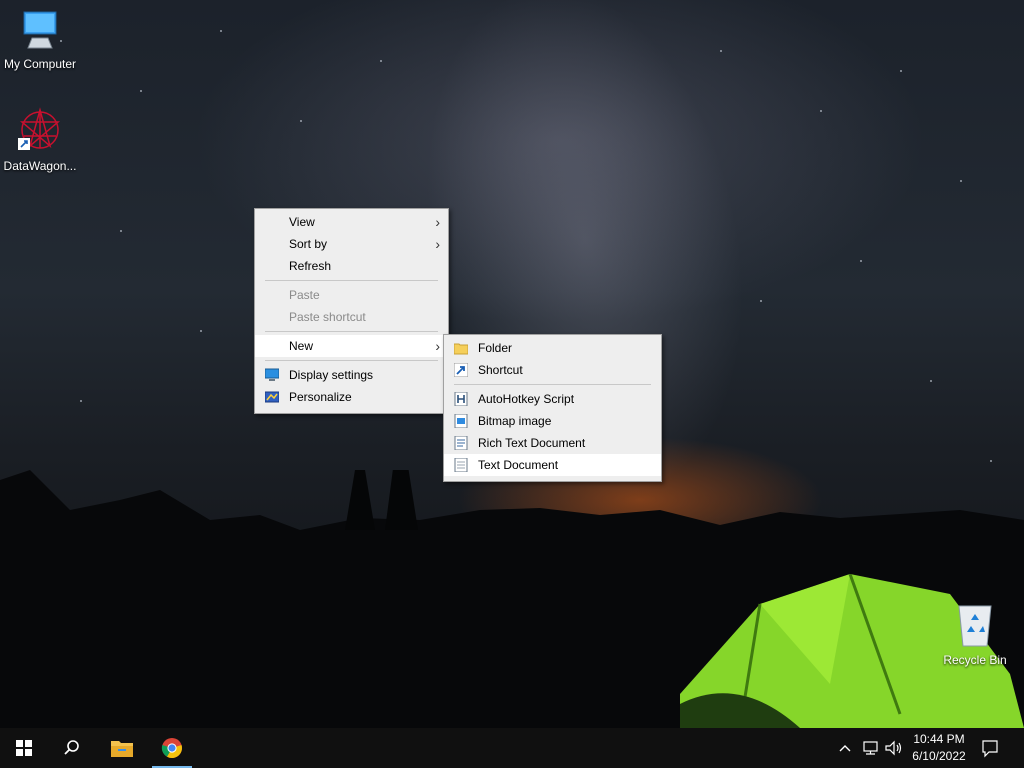 The height and width of the screenshot is (768, 1024). I want to click on chevron-up-icon, so click(845, 748).